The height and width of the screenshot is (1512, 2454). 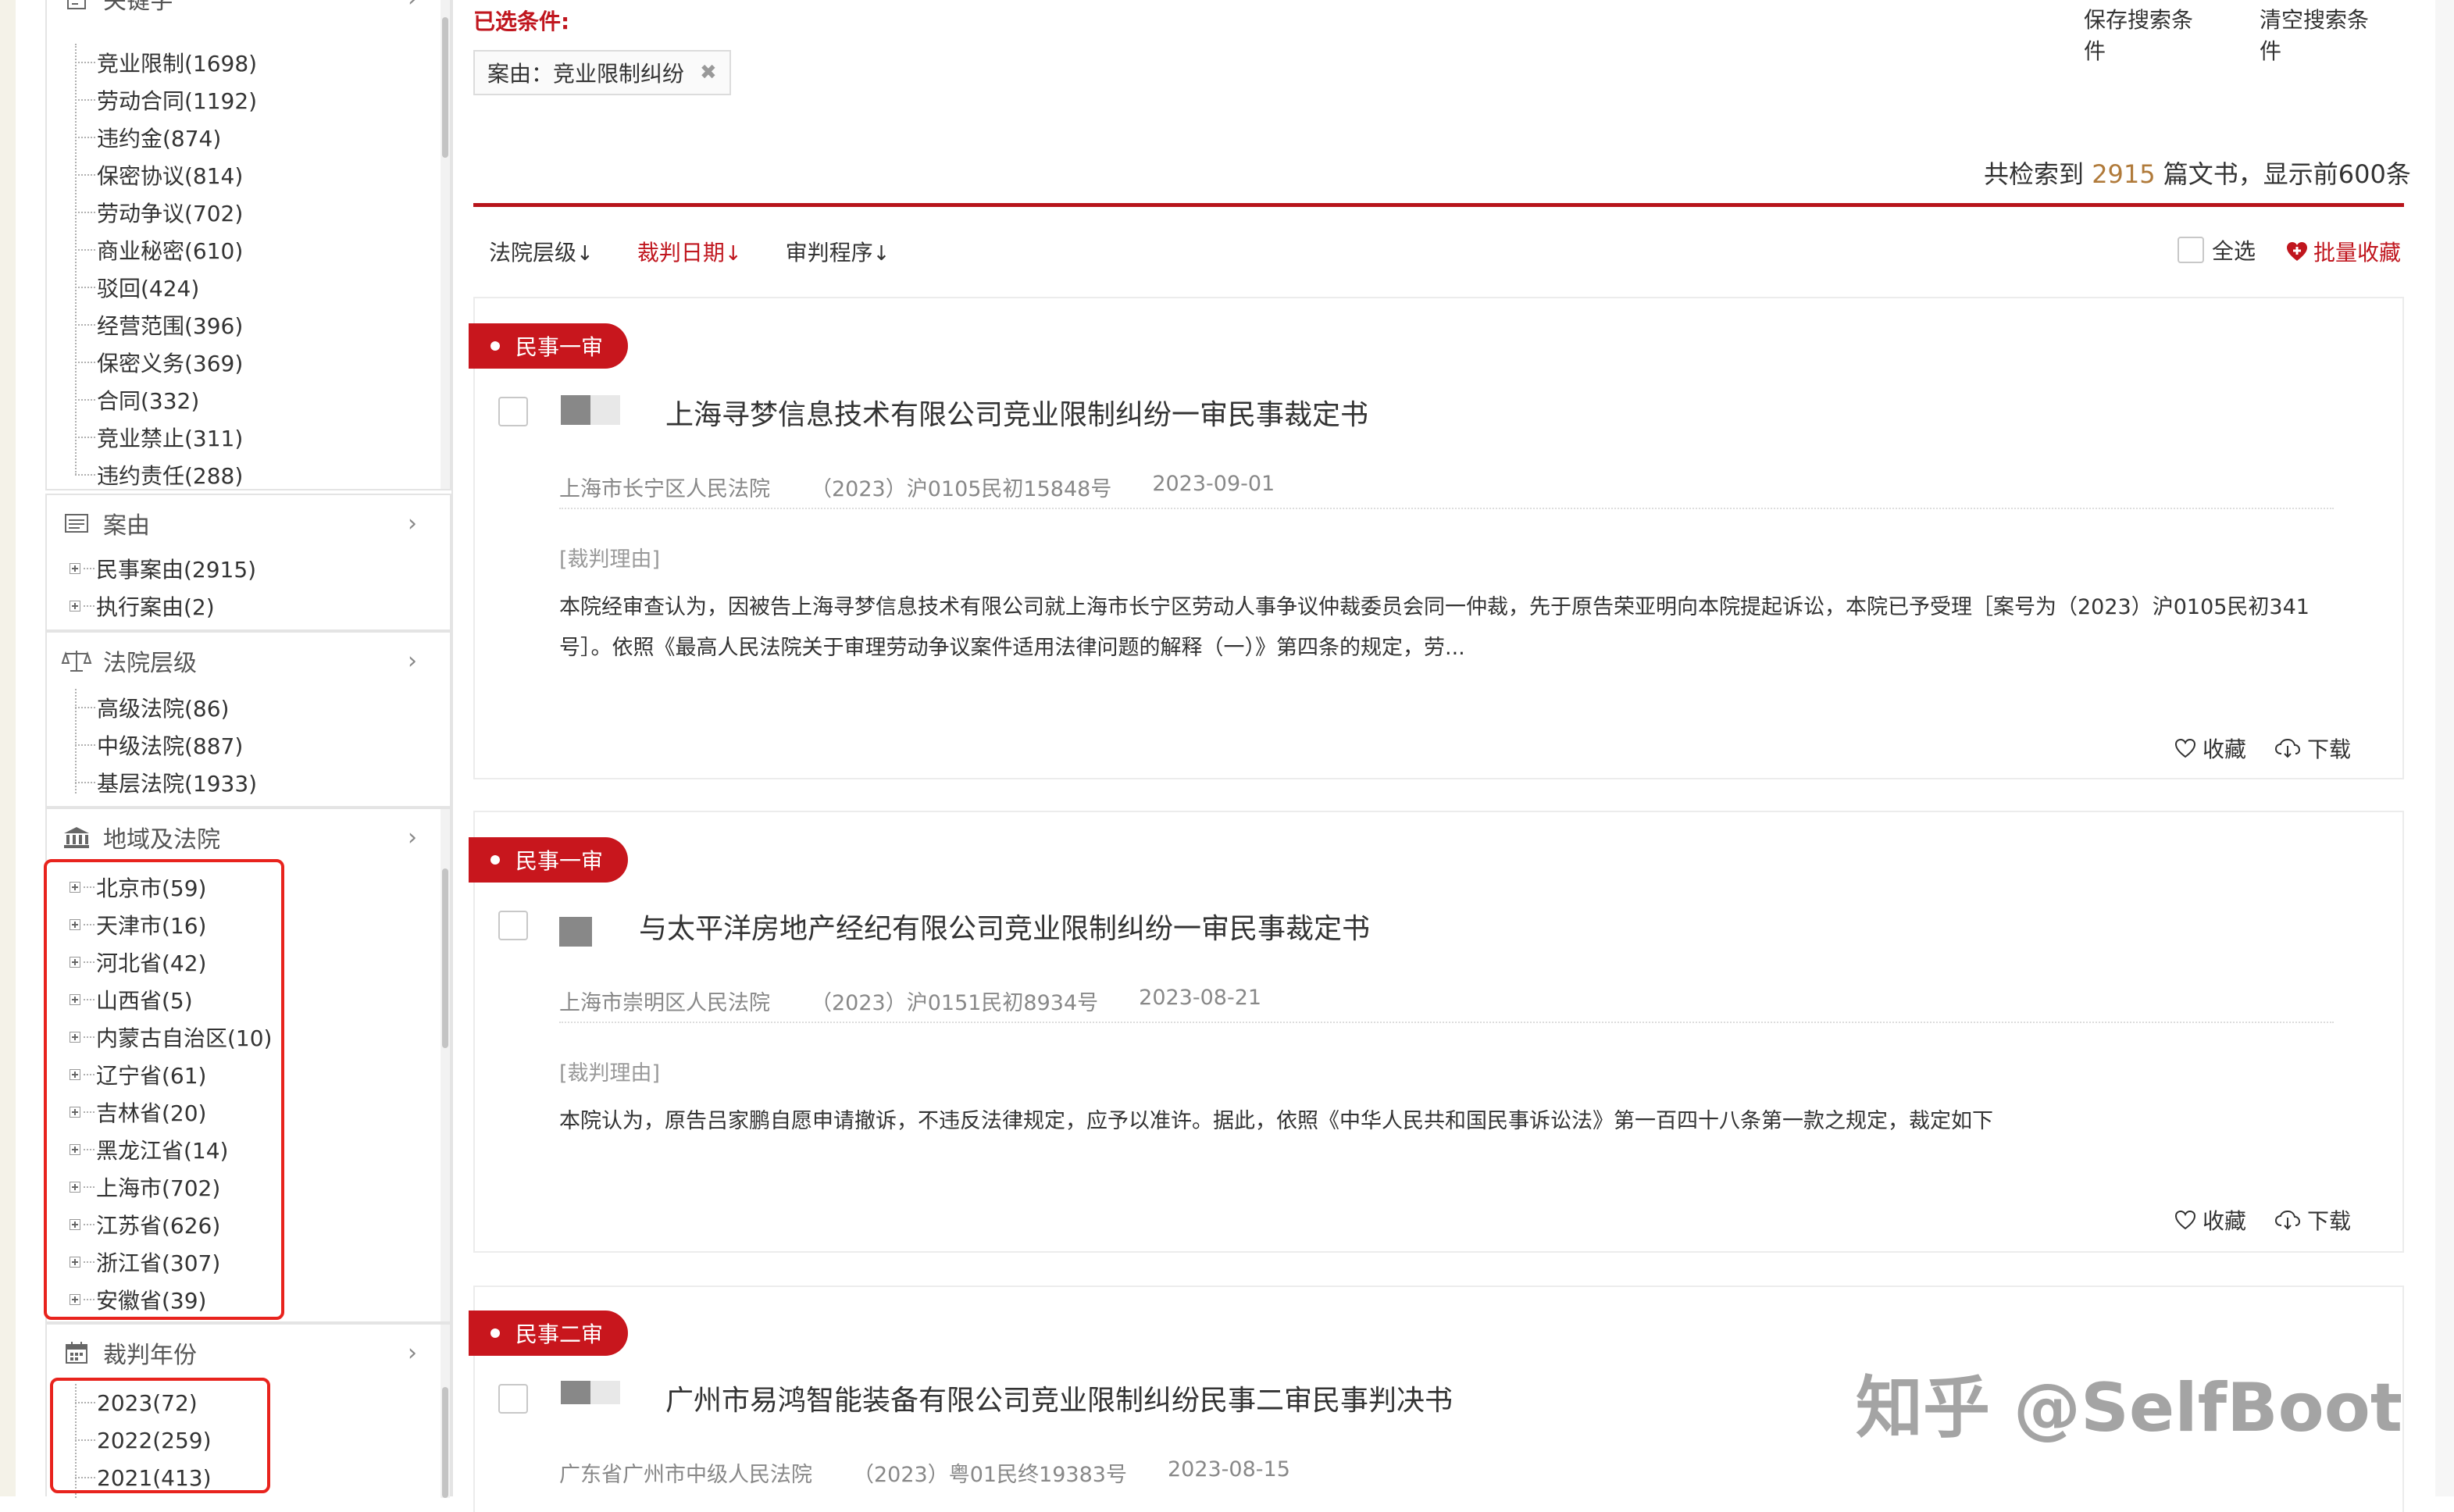 I want to click on cause-title: 案由, so click(x=126, y=526).